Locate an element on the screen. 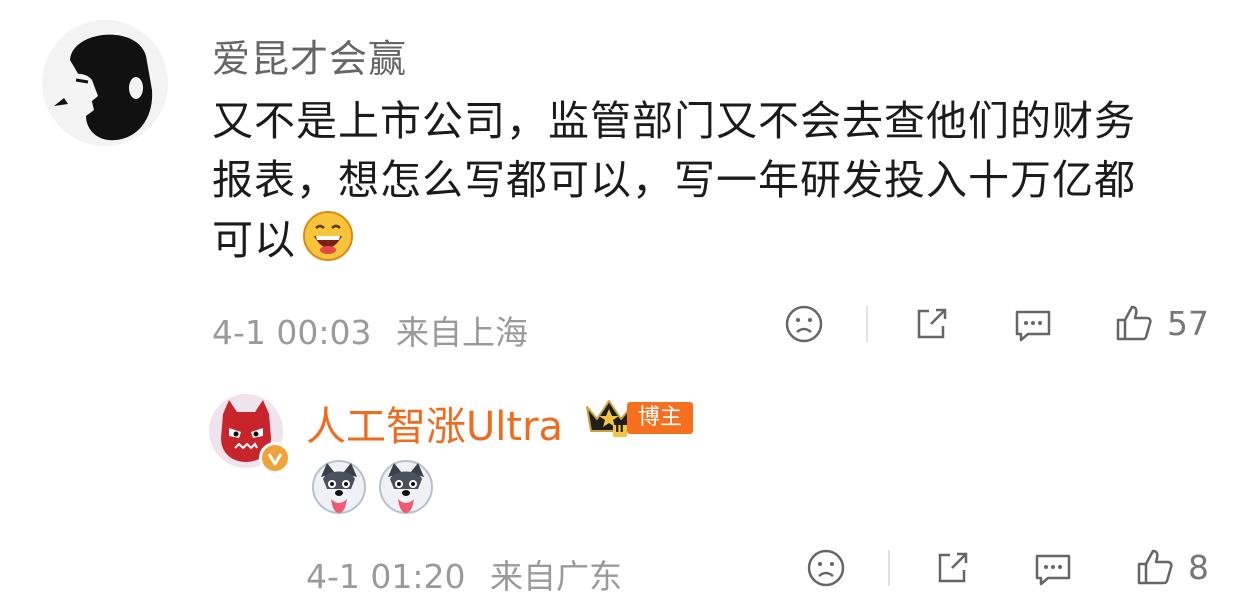  comment-text-line: 报表，想怎么写都可以，写一年研发投入十万亿都 is located at coordinates (674, 180).